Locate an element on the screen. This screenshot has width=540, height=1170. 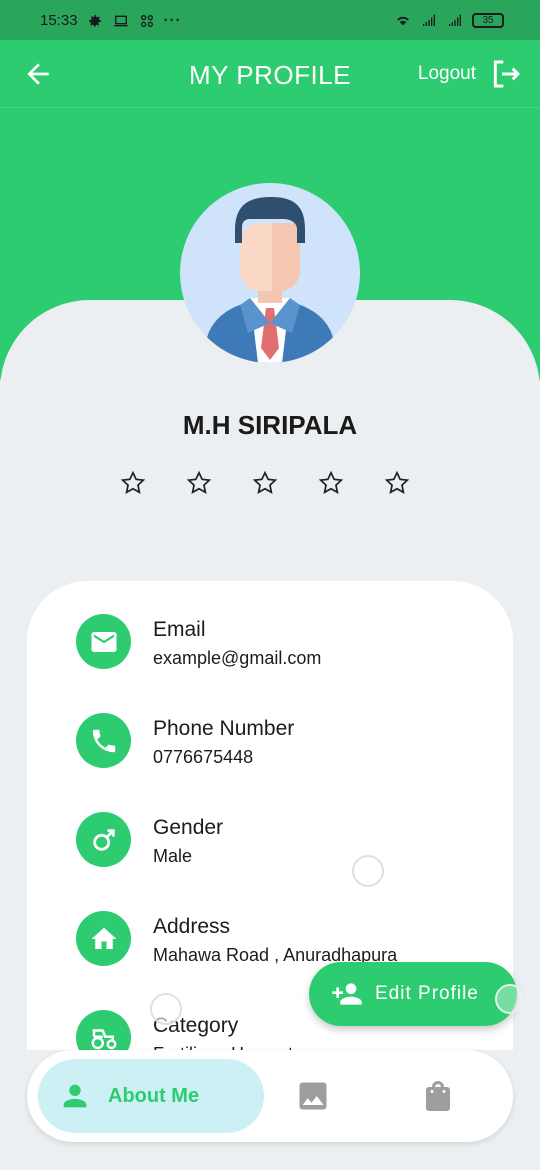
address-label: Address is located at coordinates (192, 926).